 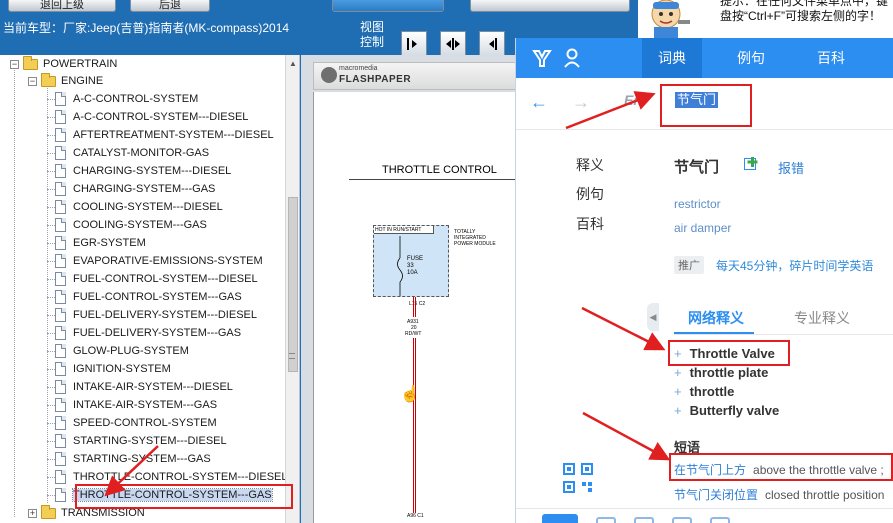 What do you see at coordinates (716, 495) in the screenshot?
I see `phrase-zh: 节气门关闭位置` at bounding box center [716, 495].